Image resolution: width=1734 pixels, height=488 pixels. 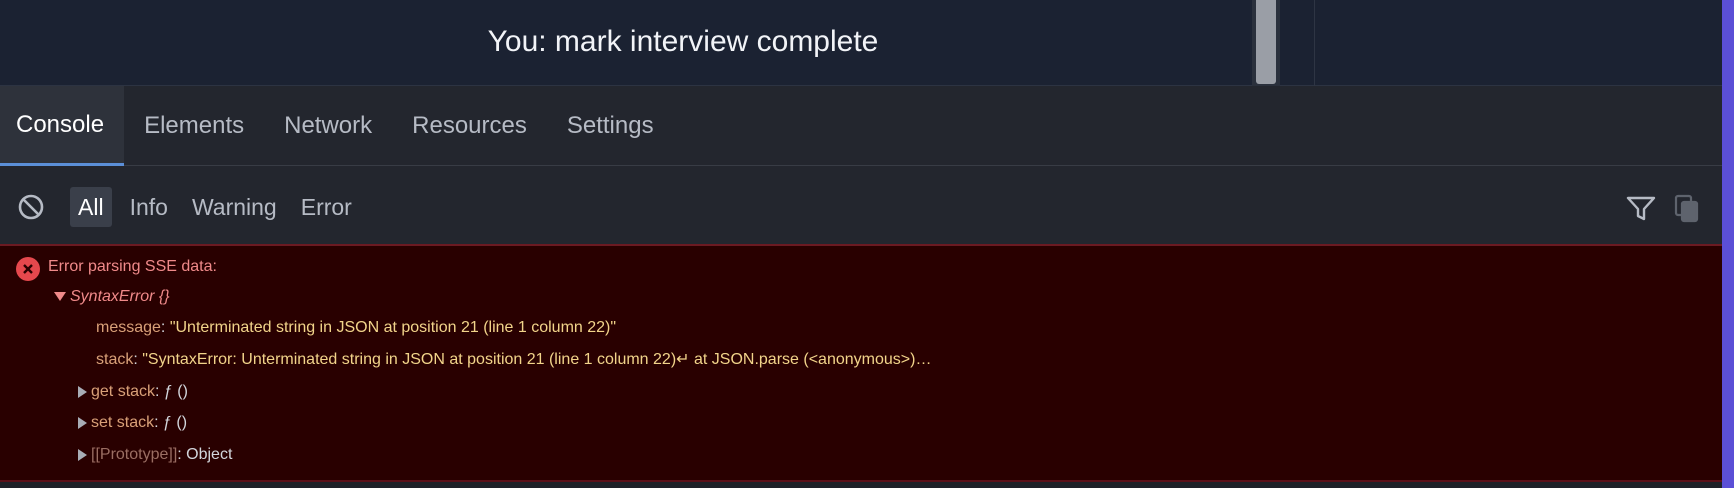 I want to click on property-key: stack, so click(x=115, y=359).